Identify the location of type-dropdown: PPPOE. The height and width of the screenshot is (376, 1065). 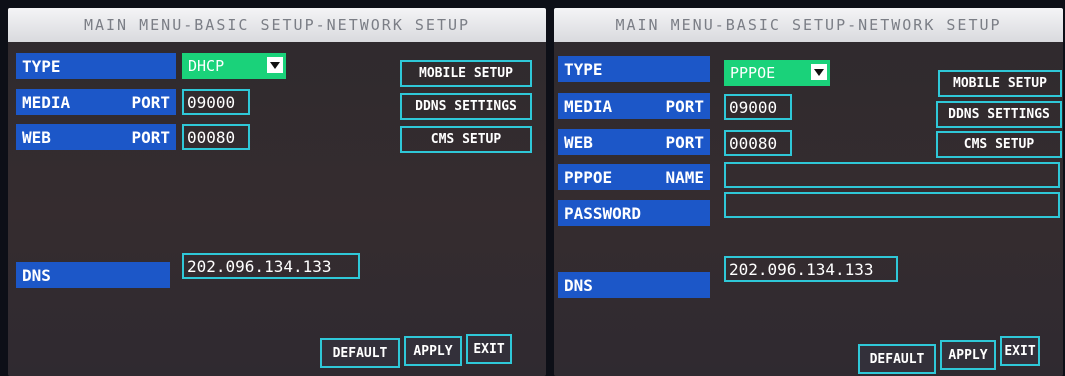
(777, 73).